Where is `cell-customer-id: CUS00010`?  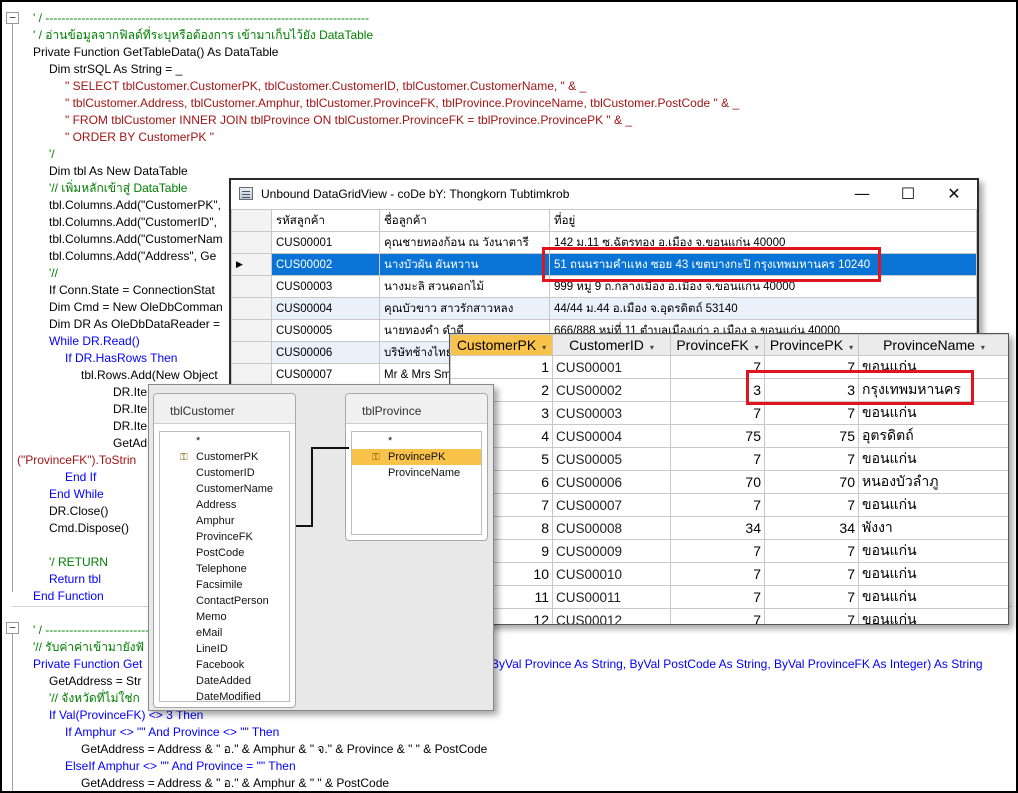
cell-customer-id: CUS00010 is located at coordinates (611, 574).